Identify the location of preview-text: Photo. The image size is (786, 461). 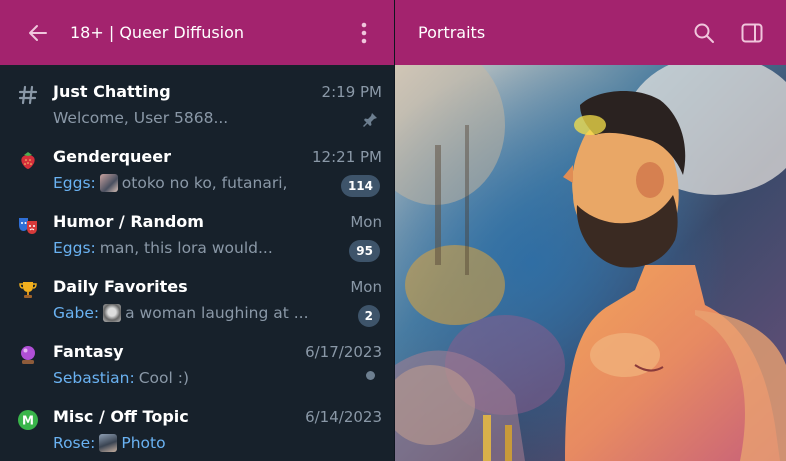
(143, 443).